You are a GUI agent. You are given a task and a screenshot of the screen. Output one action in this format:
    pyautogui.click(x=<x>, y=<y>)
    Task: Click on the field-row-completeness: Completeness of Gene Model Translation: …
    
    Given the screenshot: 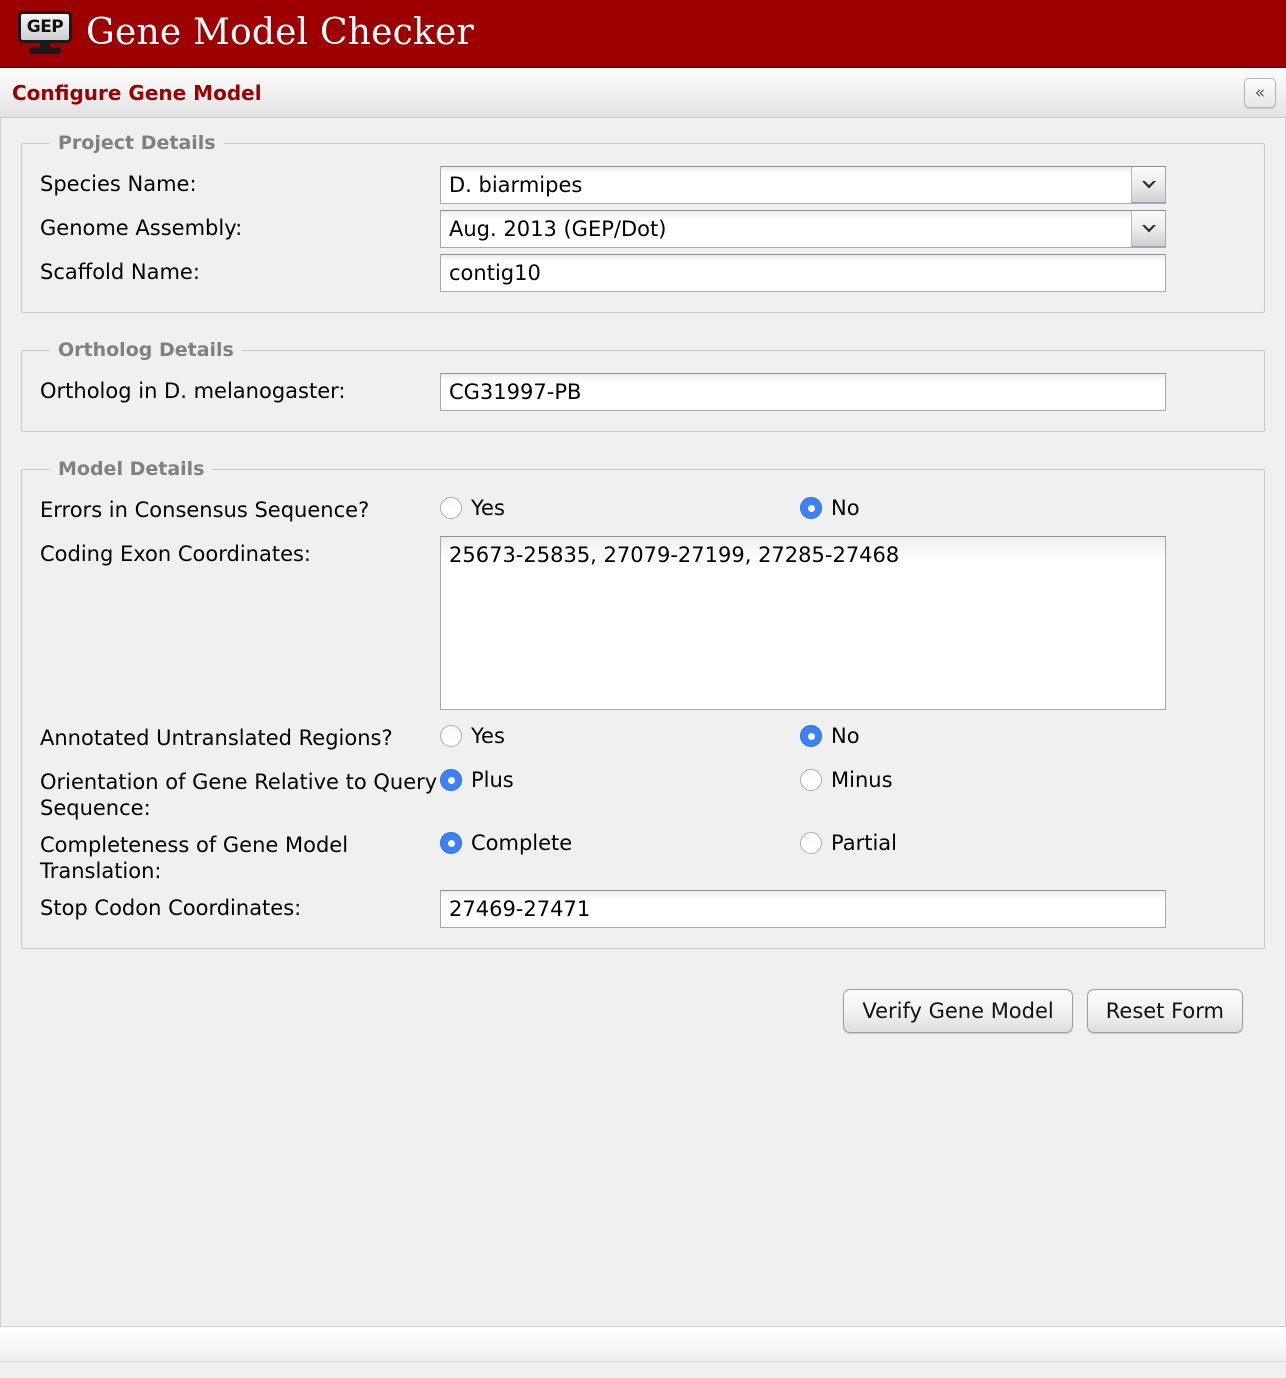 What is the action you would take?
    pyautogui.click(x=643, y=855)
    